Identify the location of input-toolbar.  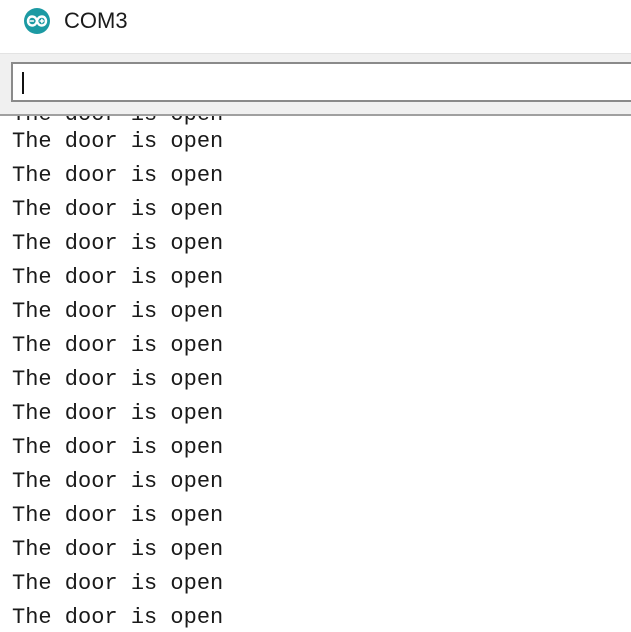
(315, 84).